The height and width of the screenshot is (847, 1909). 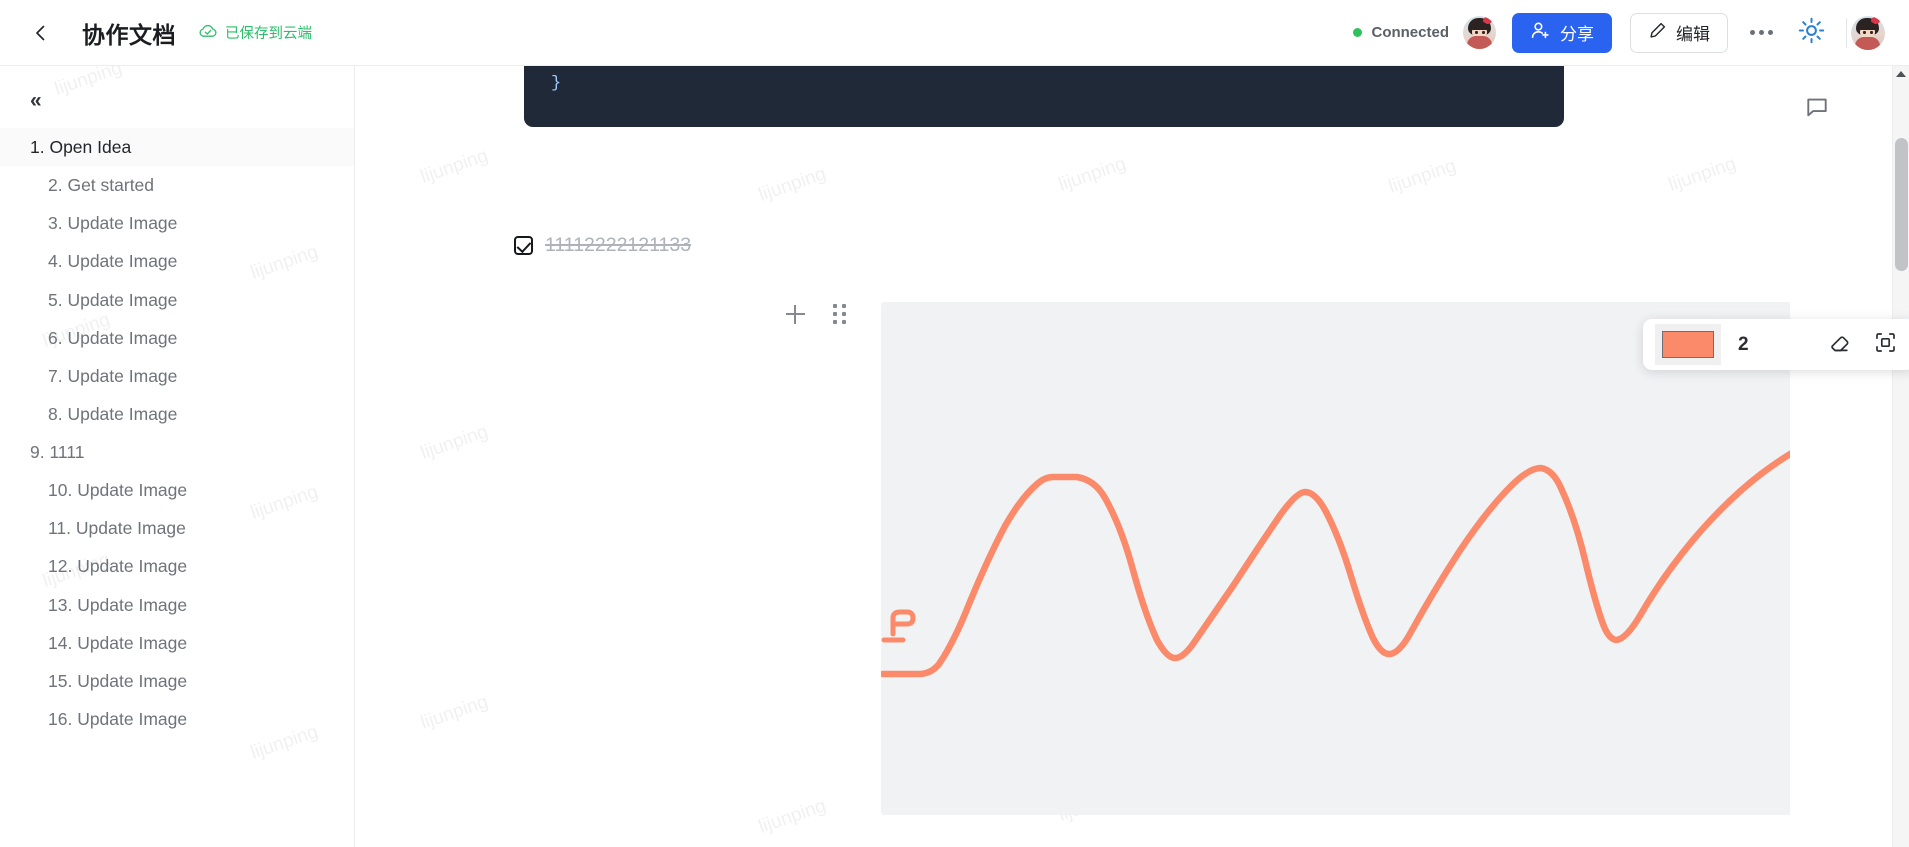 I want to click on comments-button, so click(x=1817, y=109).